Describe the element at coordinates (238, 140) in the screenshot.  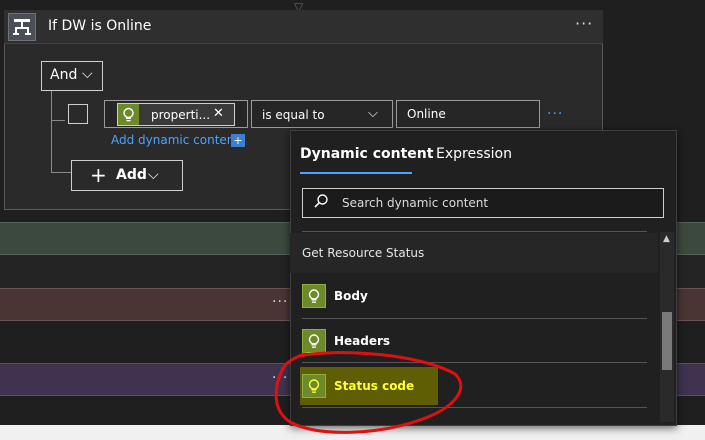
I see `add-dynamic-plus-icon: +` at that location.